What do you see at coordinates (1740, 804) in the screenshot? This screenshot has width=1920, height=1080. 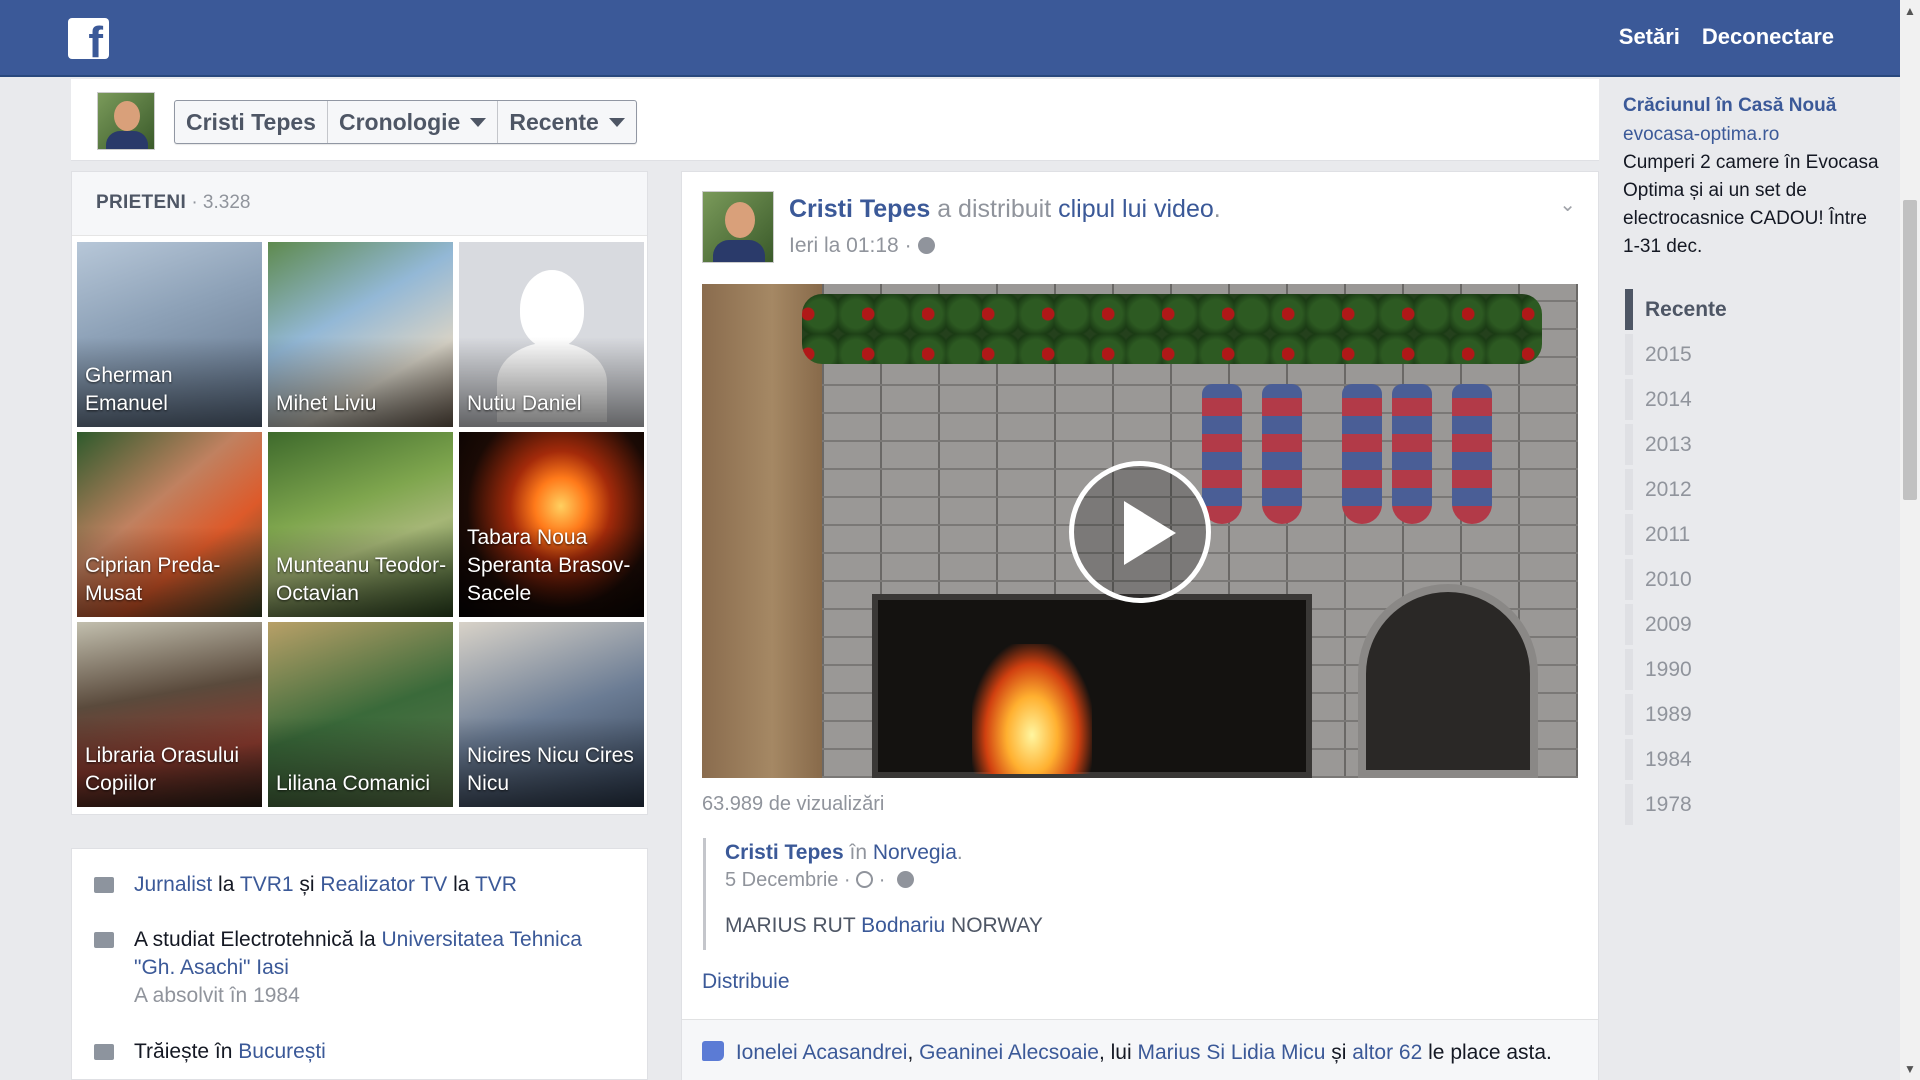 I see `year-item: 1978` at bounding box center [1740, 804].